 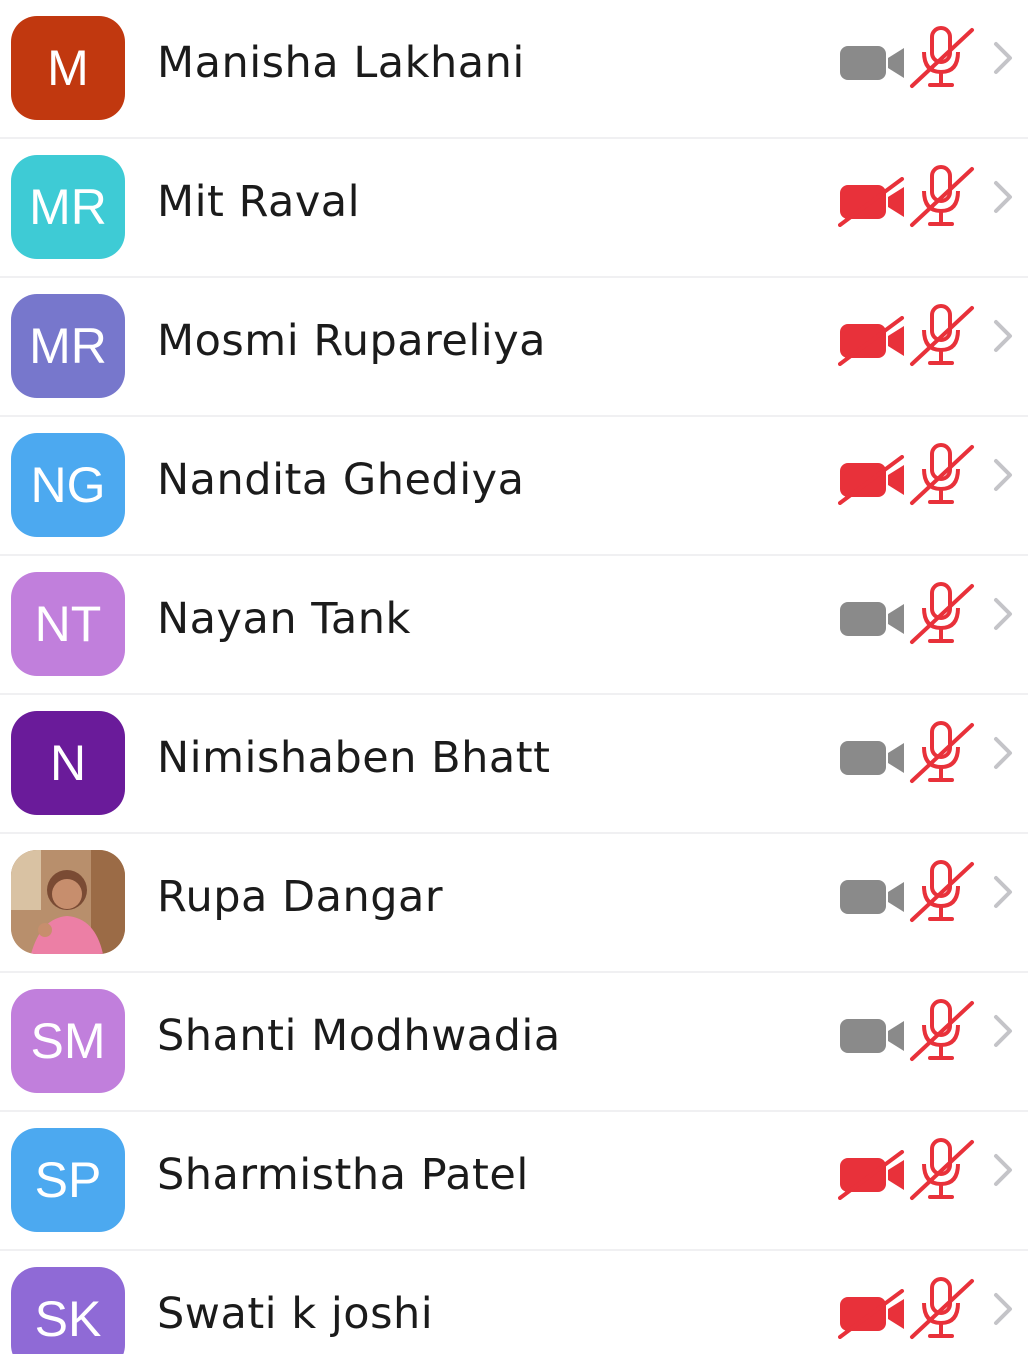 What do you see at coordinates (68, 763) in the screenshot?
I see `participant-avatar: N` at bounding box center [68, 763].